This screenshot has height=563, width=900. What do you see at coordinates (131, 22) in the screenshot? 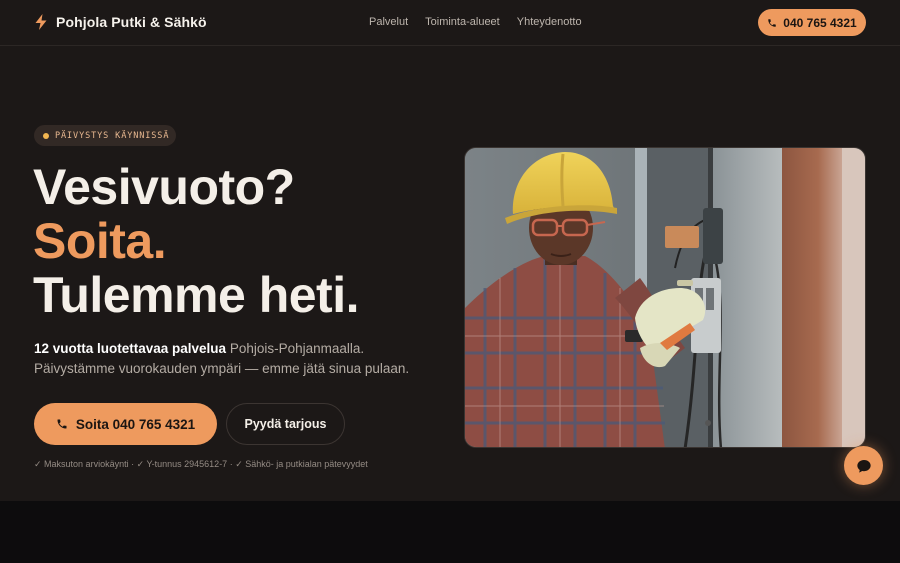
I see `brand-name: Pohjola Putki & Sähkö` at bounding box center [131, 22].